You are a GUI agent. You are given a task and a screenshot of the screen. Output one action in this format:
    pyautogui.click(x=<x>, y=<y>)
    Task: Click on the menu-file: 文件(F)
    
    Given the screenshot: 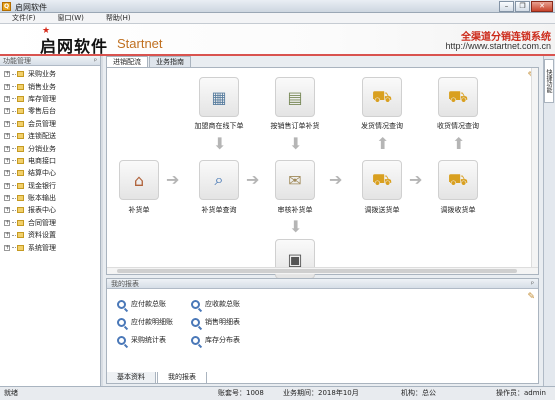 What is the action you would take?
    pyautogui.click(x=24, y=18)
    